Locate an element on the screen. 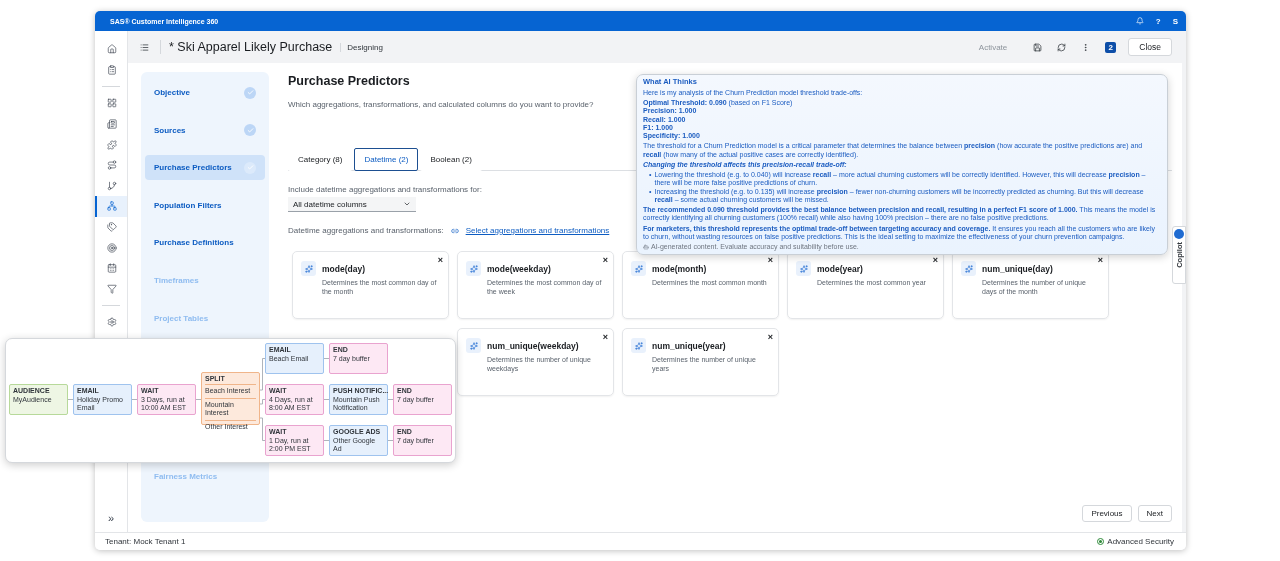 This screenshot has width=1280, height=561. tenant-label: Tenant: Mock Tenant 1 is located at coordinates (145, 541).